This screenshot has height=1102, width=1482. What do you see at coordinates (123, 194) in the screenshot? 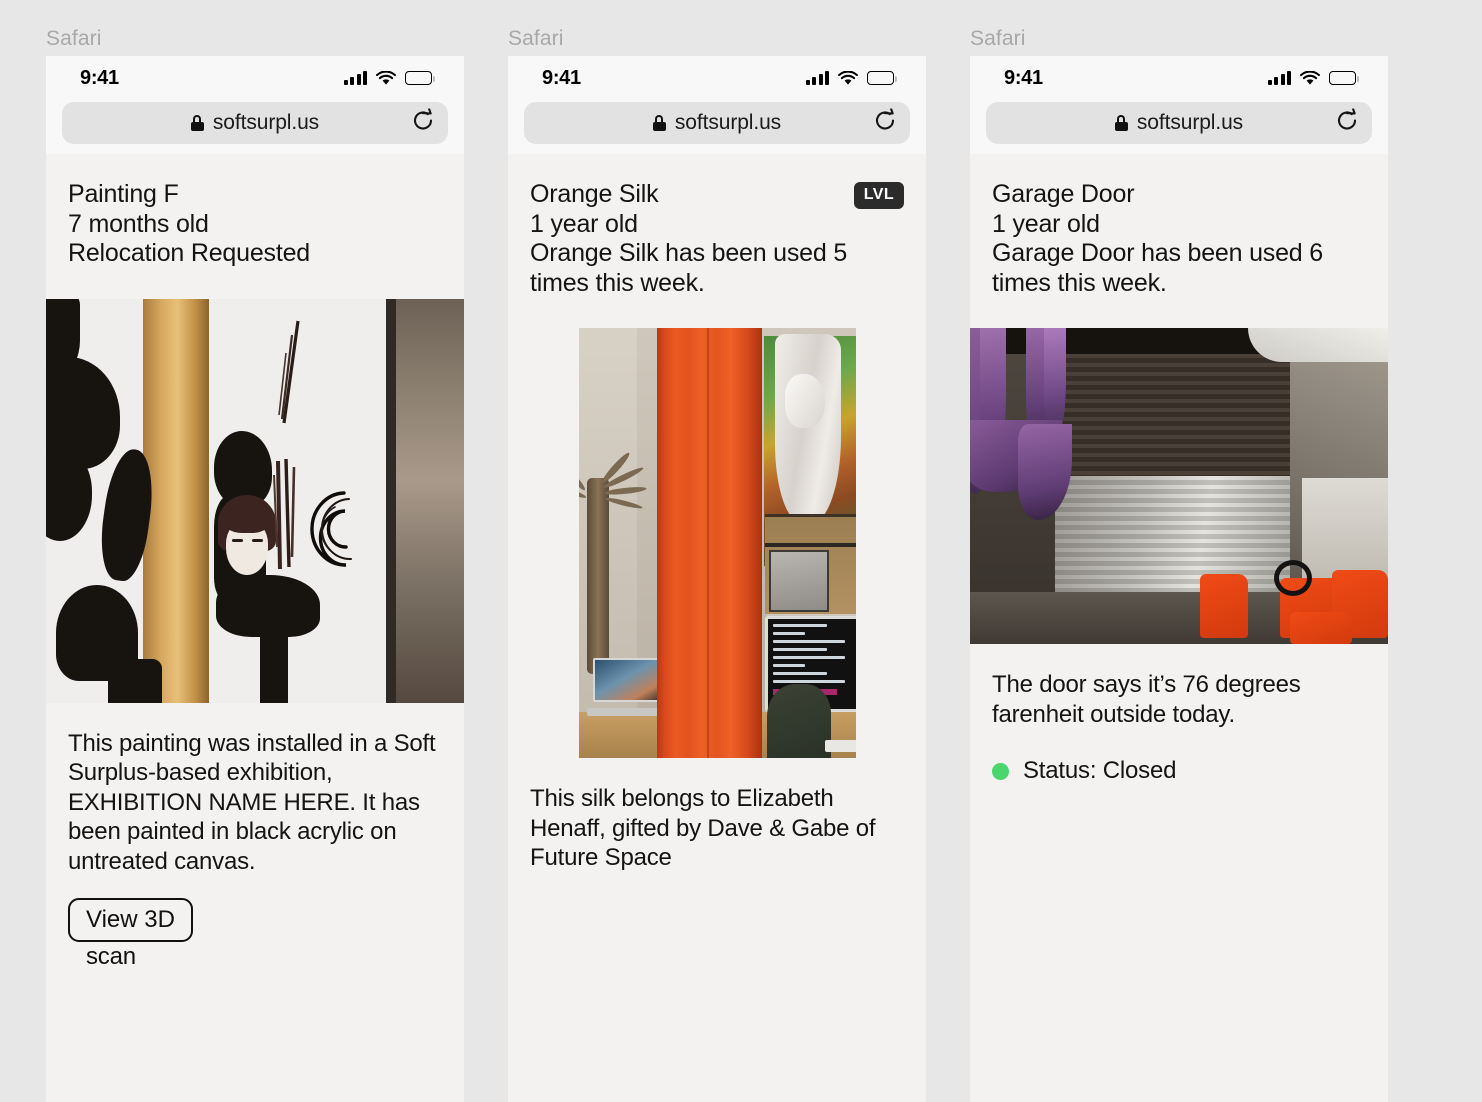
I see `item-title: Painting F` at bounding box center [123, 194].